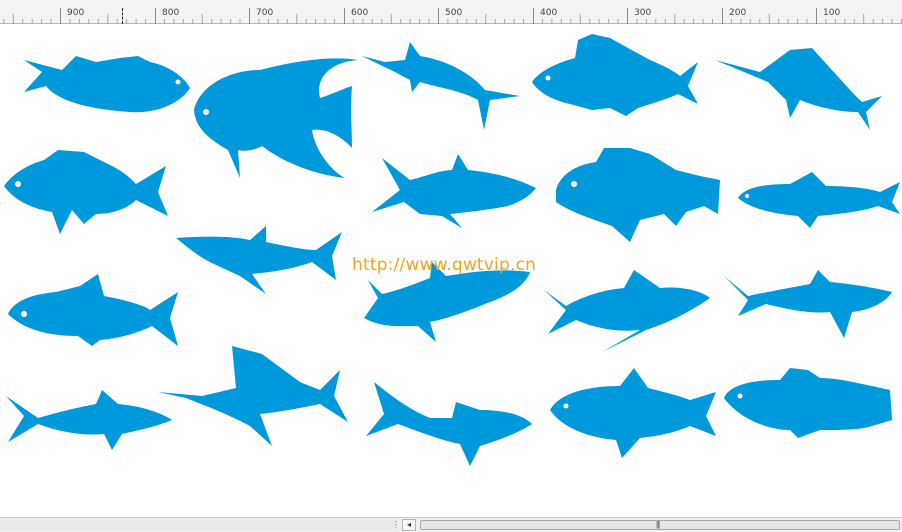 This screenshot has width=902, height=532. What do you see at coordinates (265, 13) in the screenshot?
I see `ruler-label: 700` at bounding box center [265, 13].